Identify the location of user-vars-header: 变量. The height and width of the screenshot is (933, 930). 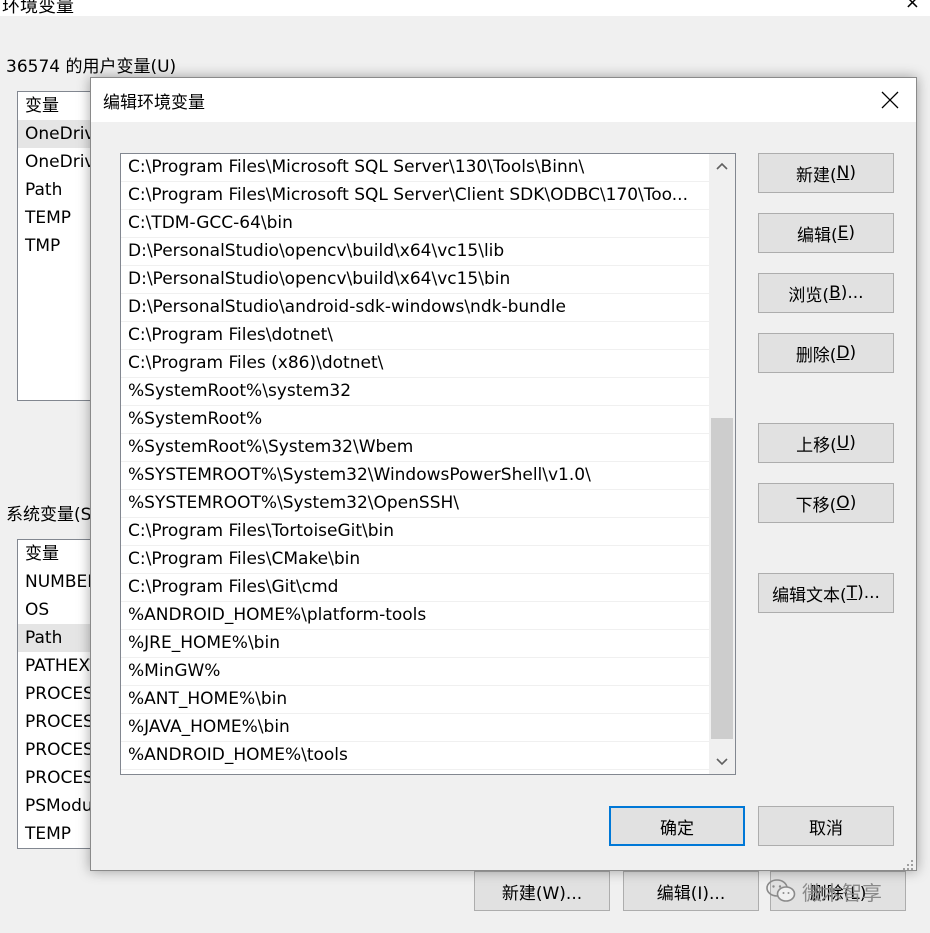
(57, 106).